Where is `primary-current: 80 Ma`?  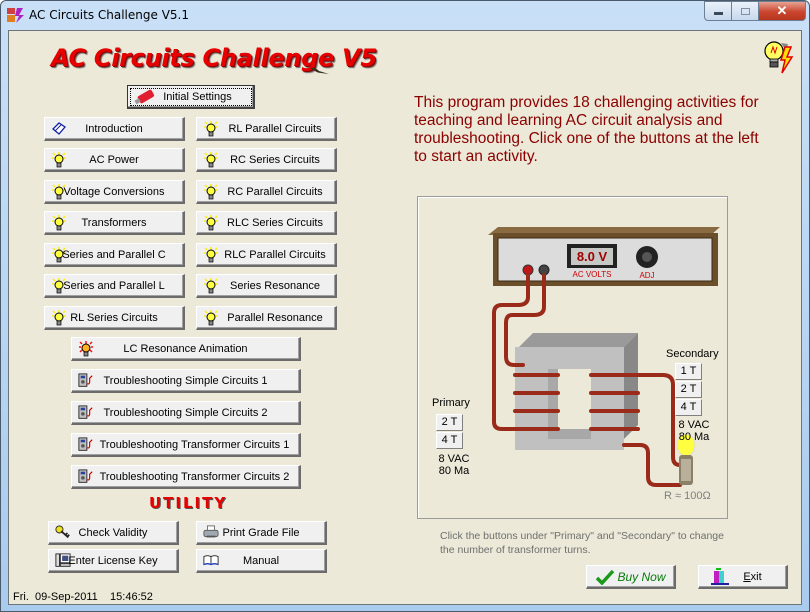 primary-current: 80 Ma is located at coordinates (454, 471).